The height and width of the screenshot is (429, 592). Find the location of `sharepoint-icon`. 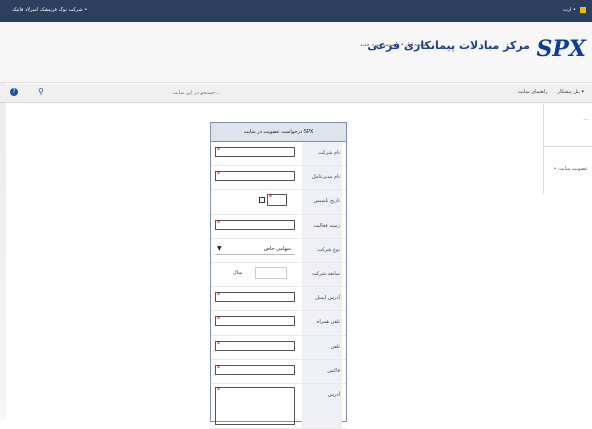

sharepoint-icon is located at coordinates (583, 10).